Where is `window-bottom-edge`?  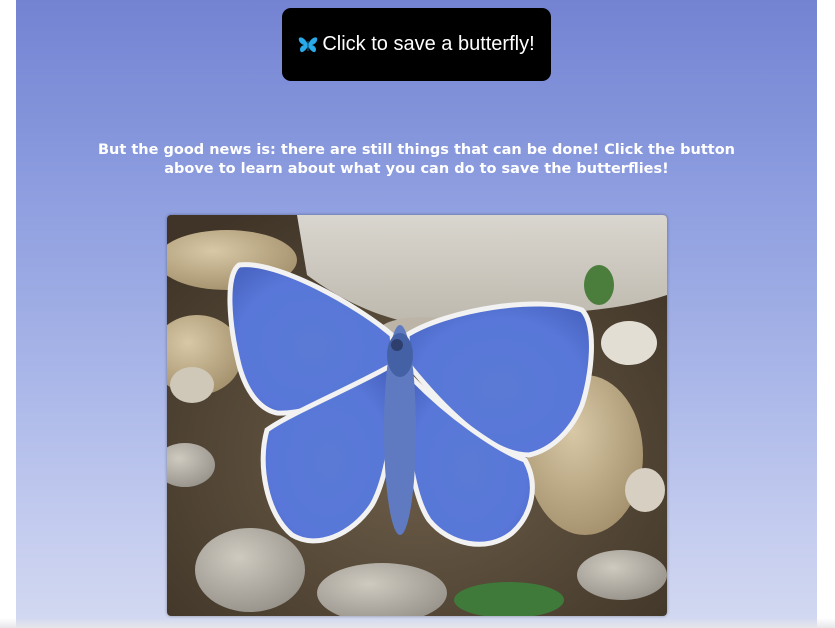 window-bottom-edge is located at coordinates (417, 623).